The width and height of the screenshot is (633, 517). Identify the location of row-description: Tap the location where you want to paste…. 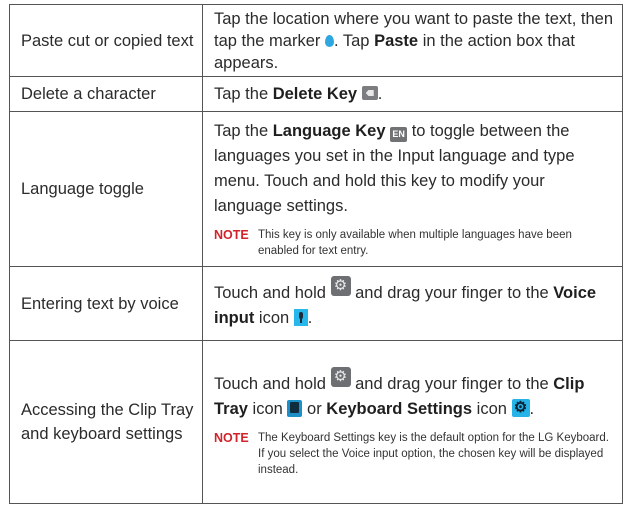
(412, 40).